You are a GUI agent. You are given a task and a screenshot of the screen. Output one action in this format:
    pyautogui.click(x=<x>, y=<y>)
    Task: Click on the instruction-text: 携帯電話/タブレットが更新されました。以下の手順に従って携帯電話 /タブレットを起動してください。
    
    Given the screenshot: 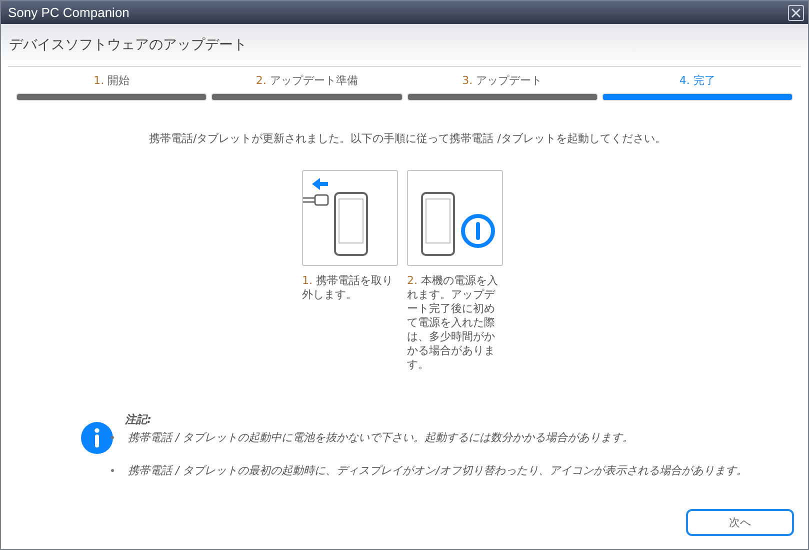 What is the action you would take?
    pyautogui.click(x=407, y=138)
    